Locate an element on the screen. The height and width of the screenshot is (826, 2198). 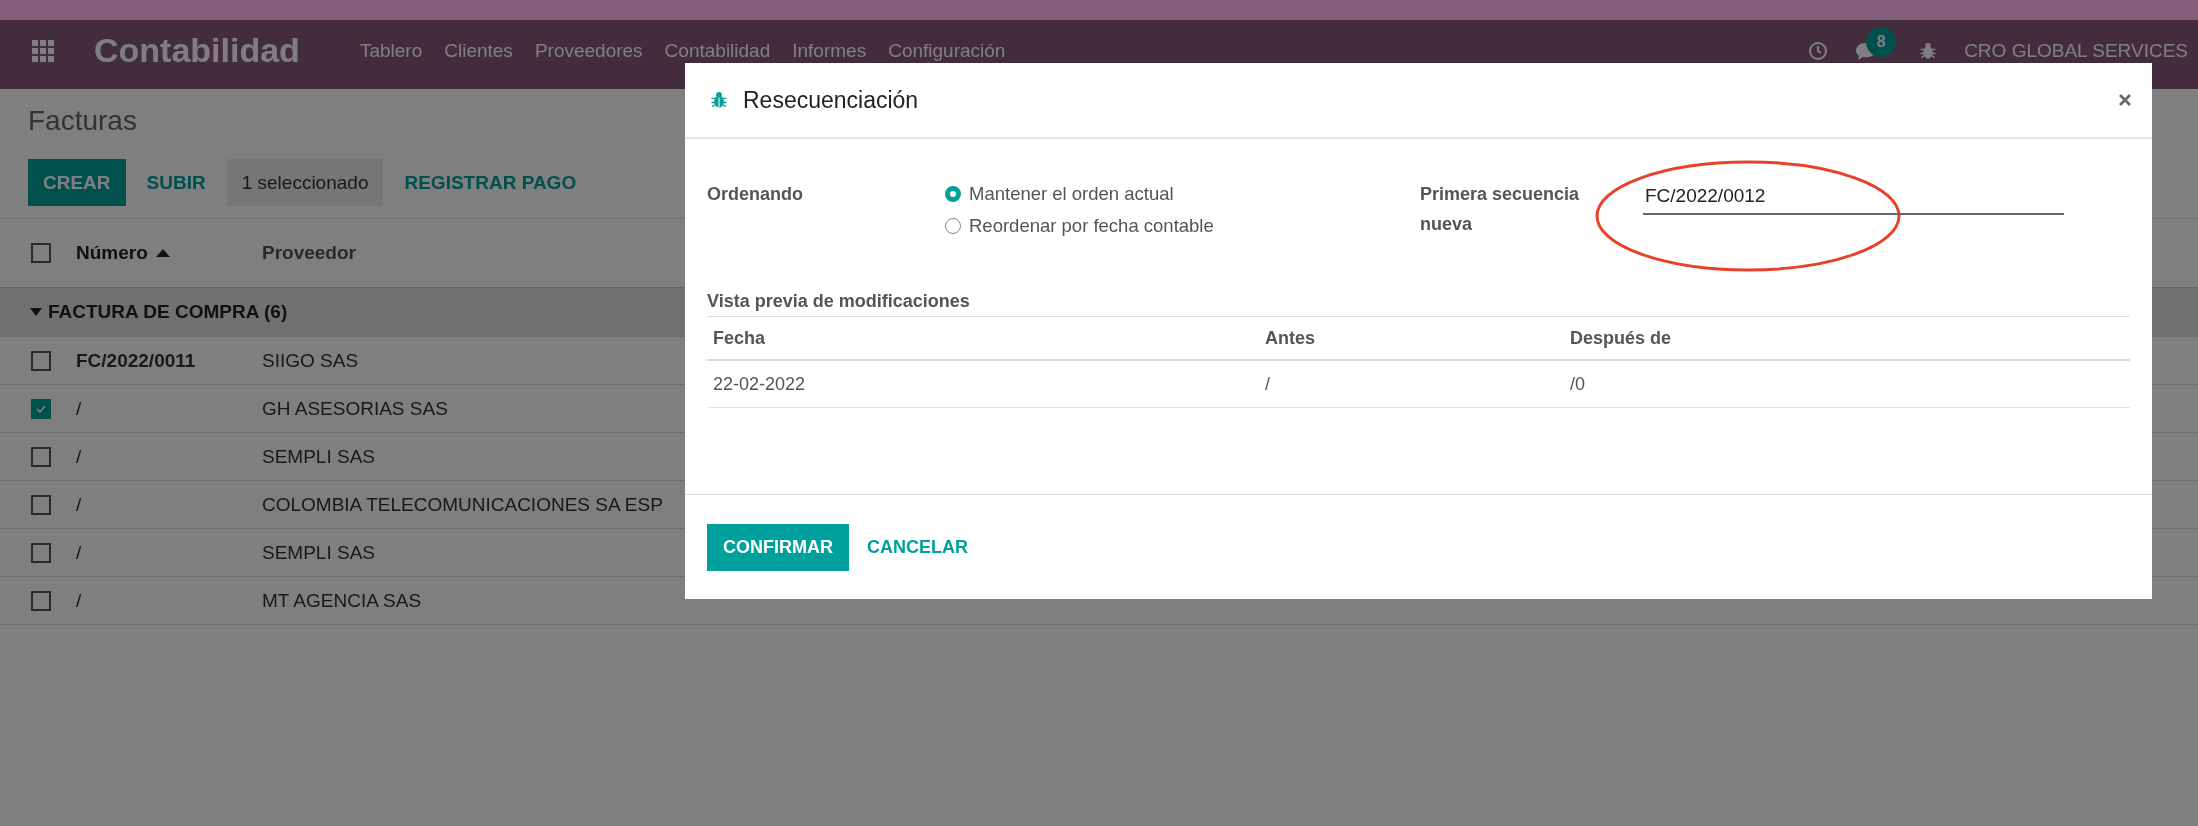
table-cell: MT AGENCIA SAS is located at coordinates (342, 600).